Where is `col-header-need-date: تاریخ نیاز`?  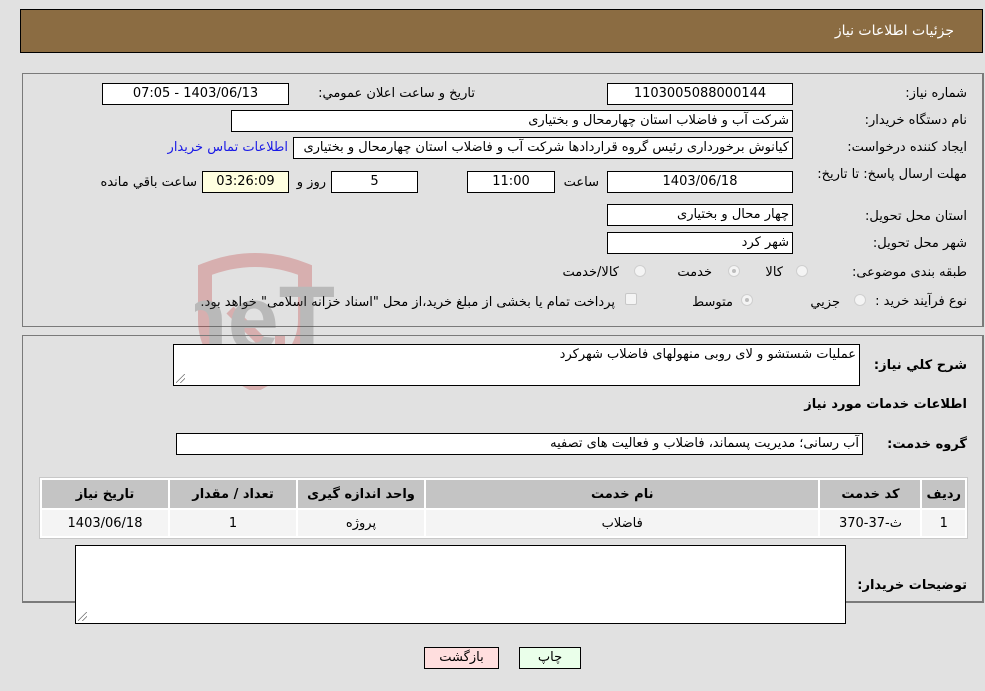 col-header-need-date: تاریخ نیاز is located at coordinates (105, 494).